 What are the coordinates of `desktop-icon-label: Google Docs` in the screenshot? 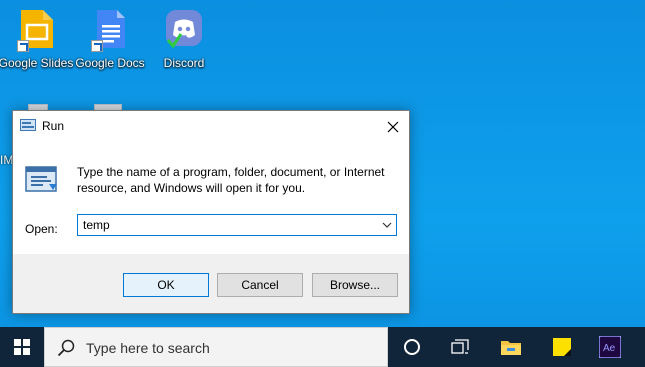 It's located at (110, 63).